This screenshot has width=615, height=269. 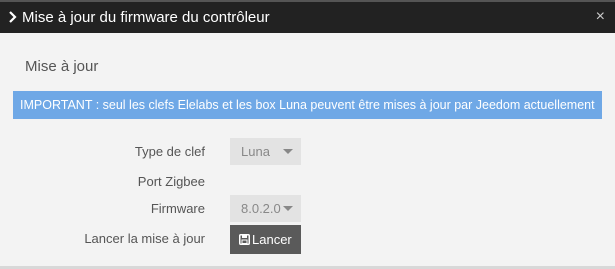 What do you see at coordinates (146, 17) in the screenshot?
I see `dialog-title: Mise à jour du firmware du contrôleur` at bounding box center [146, 17].